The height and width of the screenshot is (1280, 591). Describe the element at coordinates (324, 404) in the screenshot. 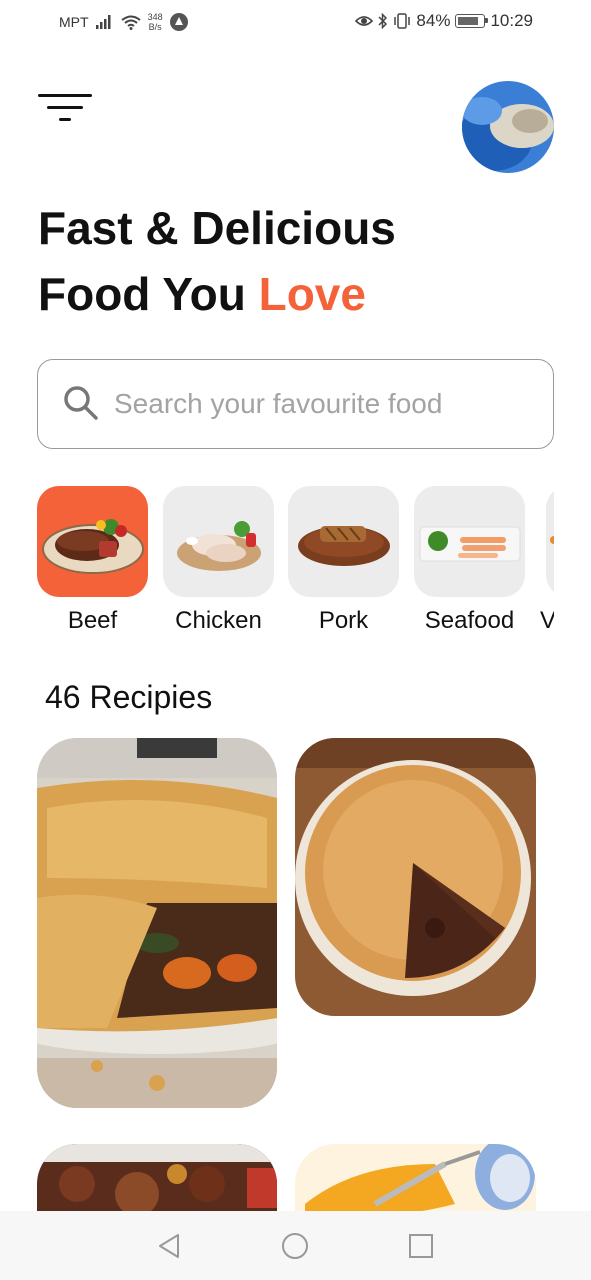

I see `search-input` at that location.